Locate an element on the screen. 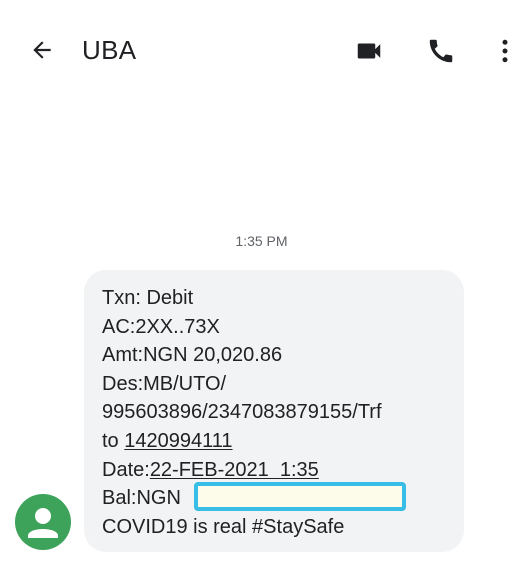 The height and width of the screenshot is (581, 523). back-button is located at coordinates (42, 52).